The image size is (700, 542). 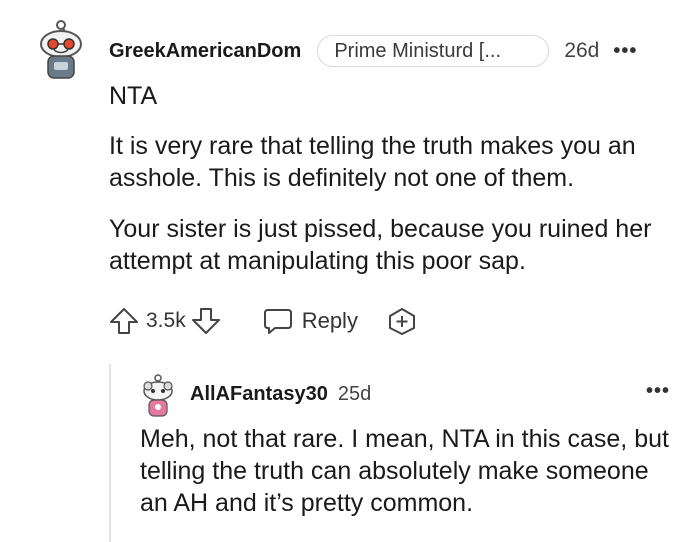 I want to click on upvote-arrow-icon, so click(x=124, y=321).